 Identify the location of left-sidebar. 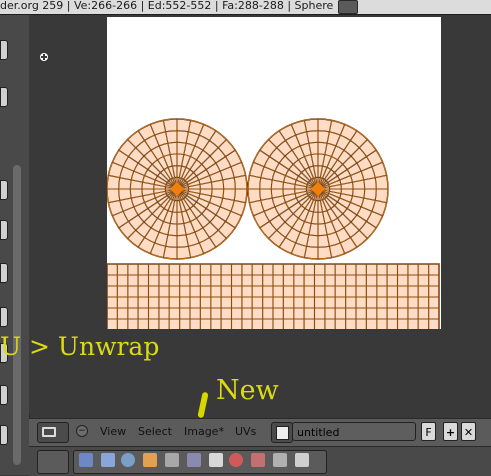
(15, 245).